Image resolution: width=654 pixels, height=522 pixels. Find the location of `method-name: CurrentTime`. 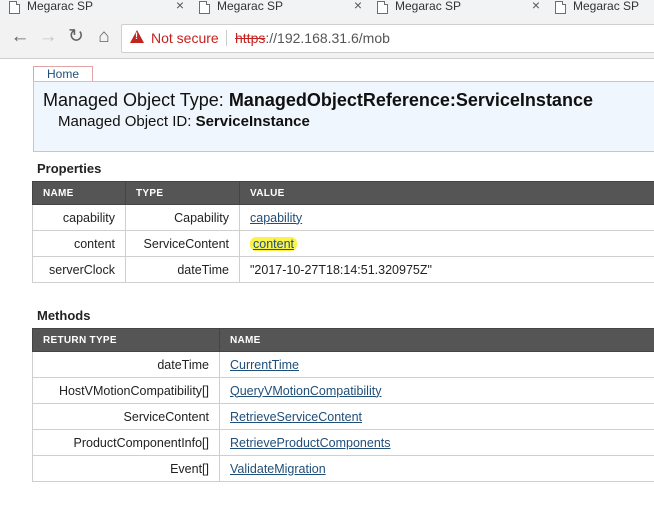

method-name: CurrentTime is located at coordinates (436, 364).